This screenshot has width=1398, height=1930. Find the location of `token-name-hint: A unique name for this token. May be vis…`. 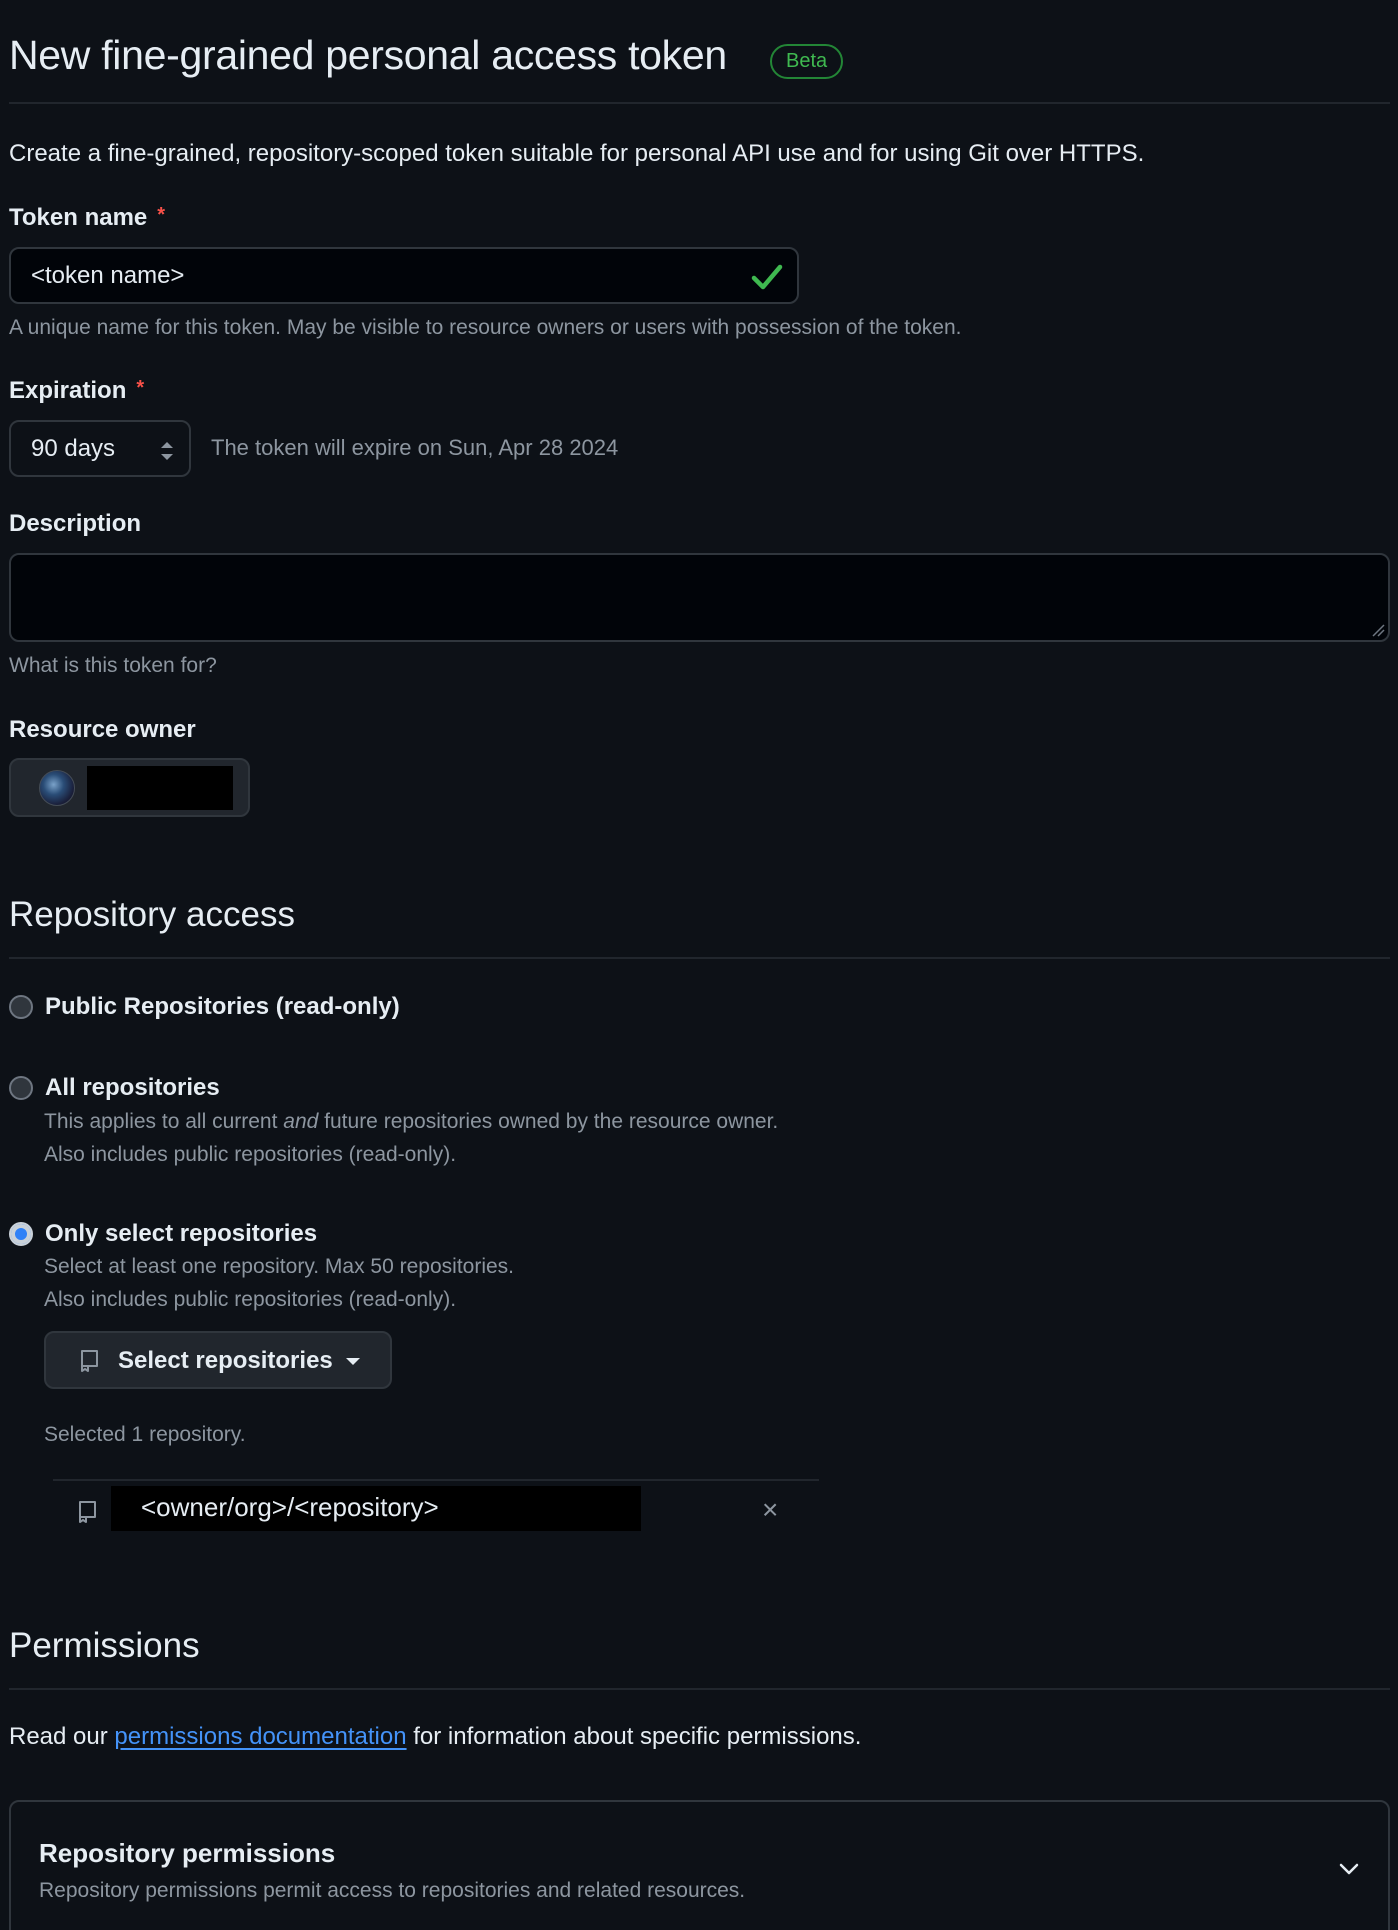

token-name-hint: A unique name for this token. May be vis… is located at coordinates (485, 327).